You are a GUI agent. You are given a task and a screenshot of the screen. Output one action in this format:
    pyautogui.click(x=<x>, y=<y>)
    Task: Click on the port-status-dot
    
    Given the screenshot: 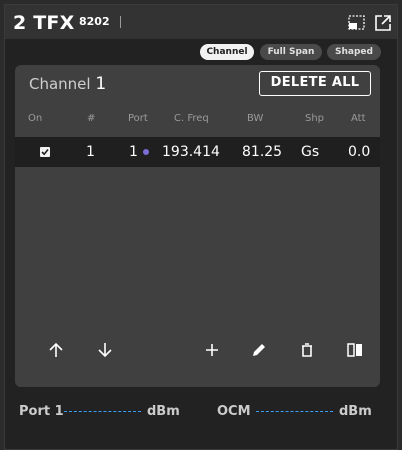 What is the action you would take?
    pyautogui.click(x=146, y=152)
    